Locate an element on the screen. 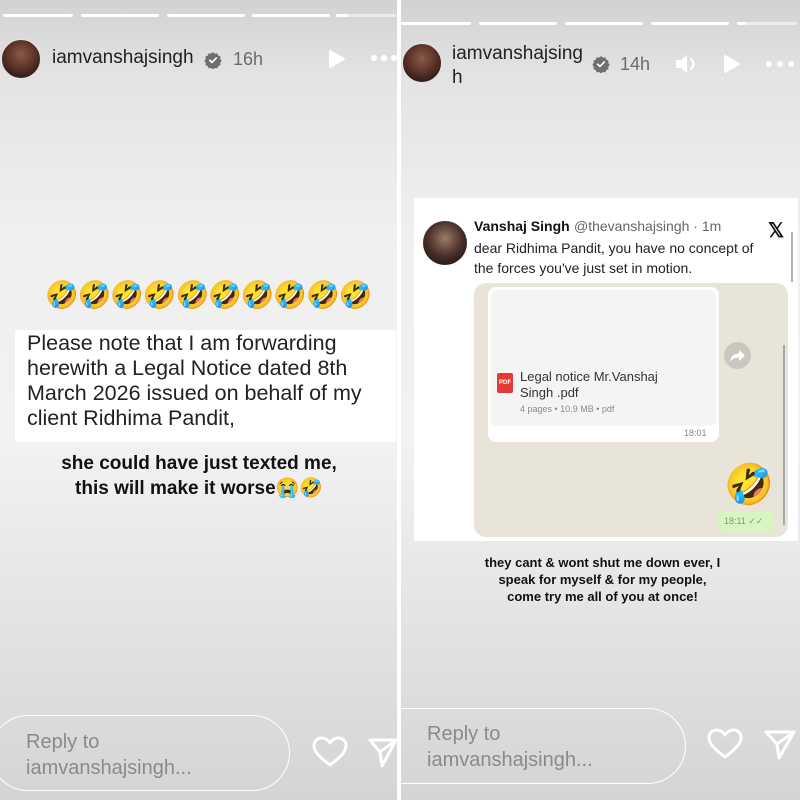 Image resolution: width=800 pixels, height=800 pixels. caption-line: she could have just texted me, is located at coordinates (199, 463).